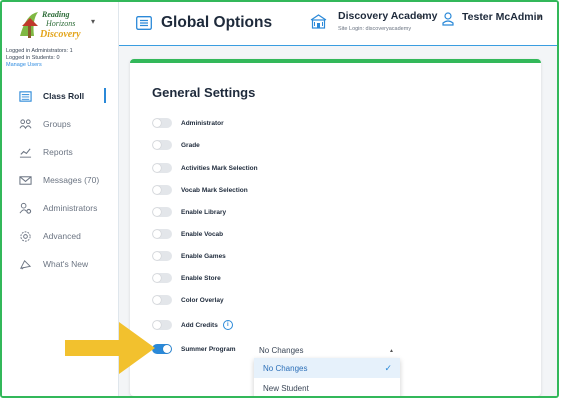 This screenshot has height=401, width=562. I want to click on roster-icon, so click(25, 96).